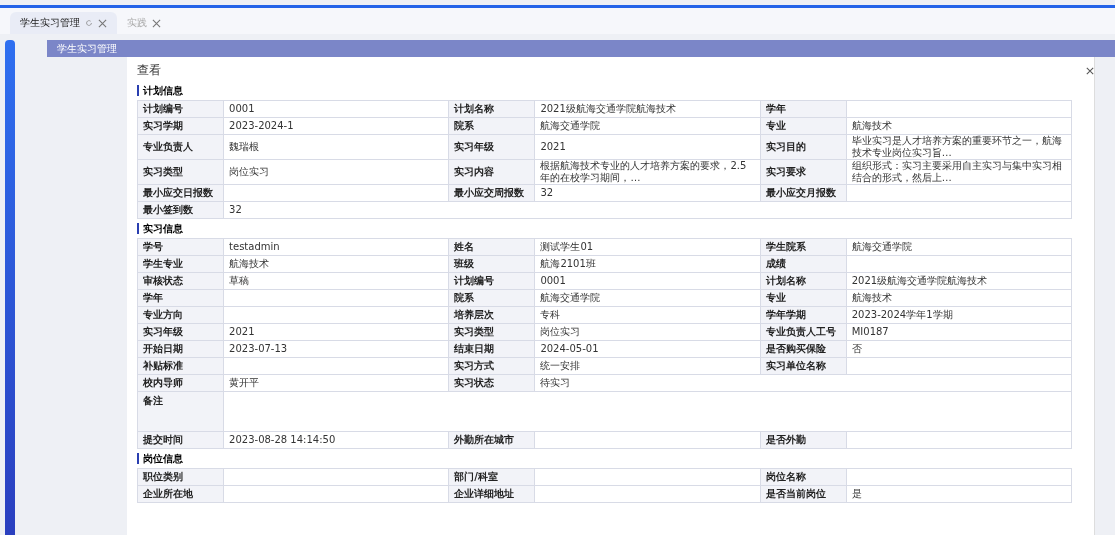 The height and width of the screenshot is (535, 1115). Describe the element at coordinates (803, 147) in the screenshot. I see `field-label: 实习目的` at that location.